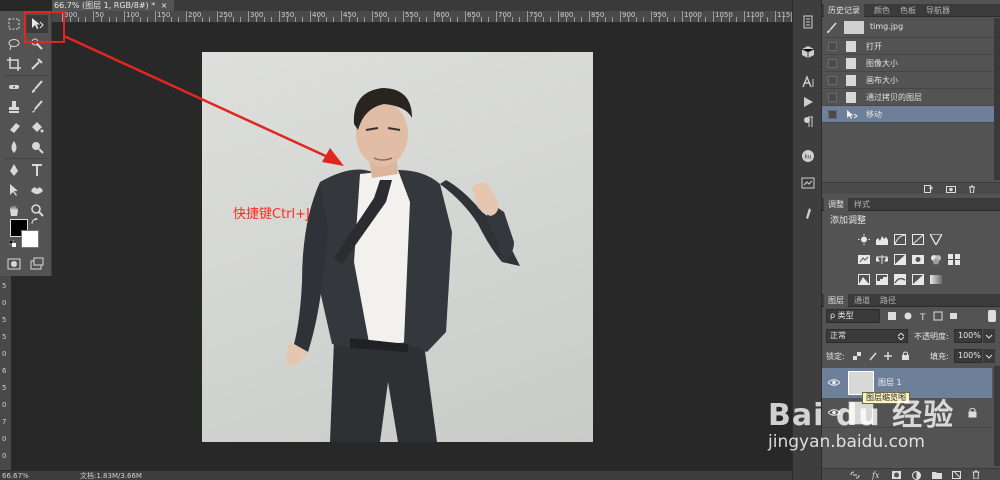 The image size is (1000, 480). What do you see at coordinates (908, 46) in the screenshot?
I see `history-item: 打开` at bounding box center [908, 46].